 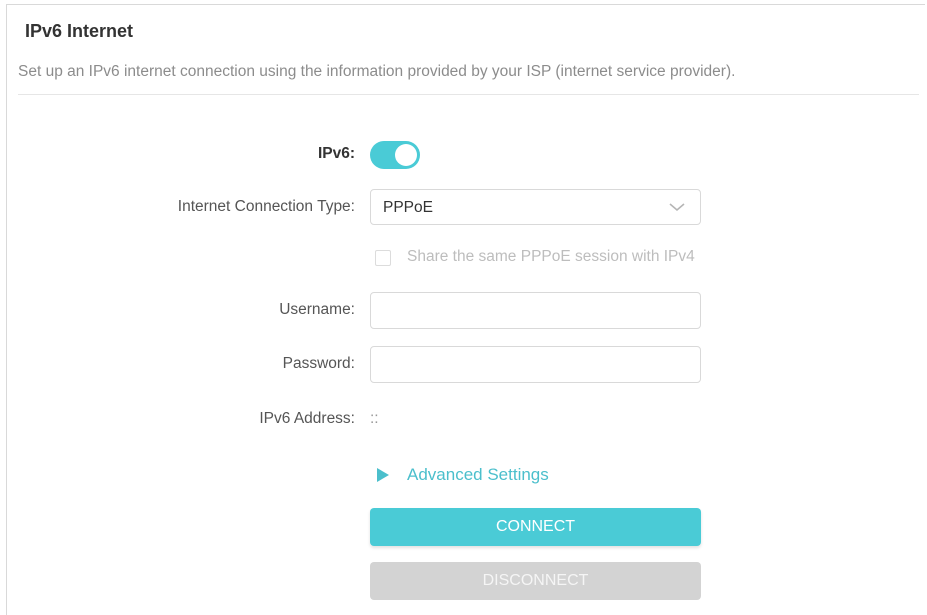 I want to click on toggle-knob, so click(x=406, y=155).